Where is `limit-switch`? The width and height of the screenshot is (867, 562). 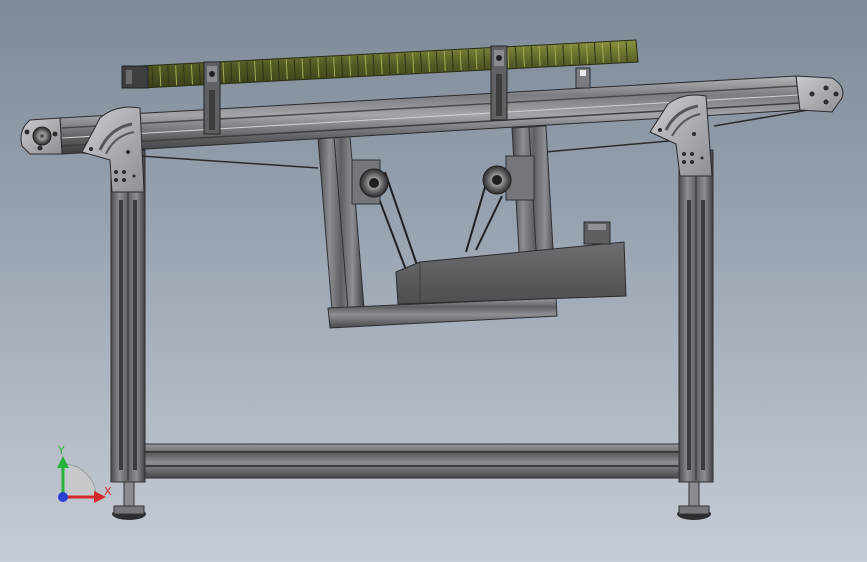 limit-switch is located at coordinates (583, 78).